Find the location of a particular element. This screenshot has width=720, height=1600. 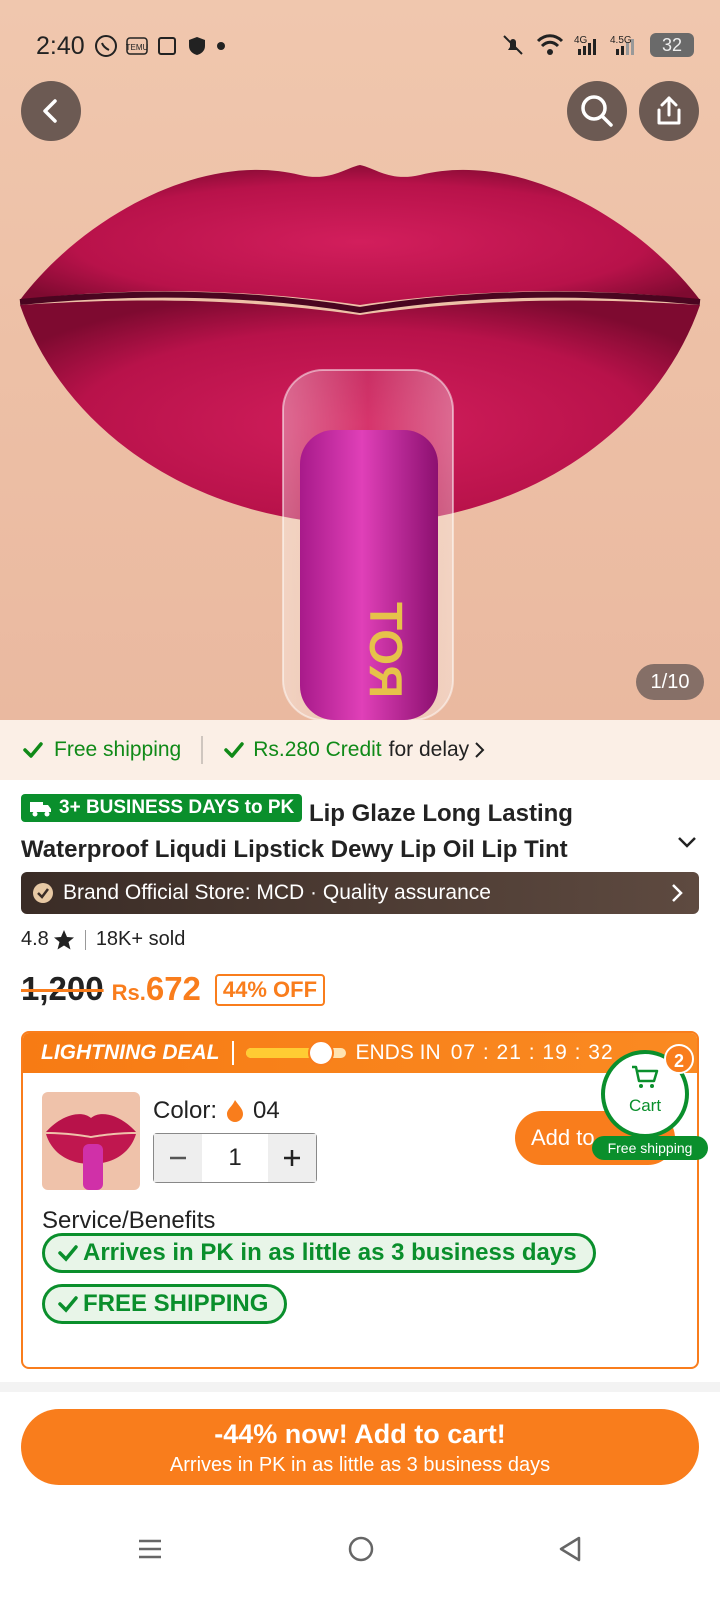

battery-icon: 32 is located at coordinates (672, 45).